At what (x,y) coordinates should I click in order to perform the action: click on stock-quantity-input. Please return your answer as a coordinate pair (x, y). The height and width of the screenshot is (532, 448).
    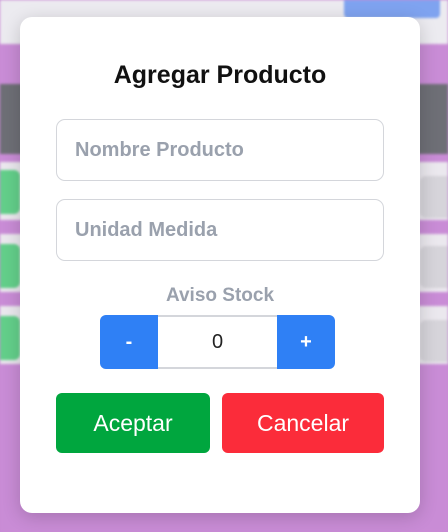
    Looking at the image, I should click on (217, 342).